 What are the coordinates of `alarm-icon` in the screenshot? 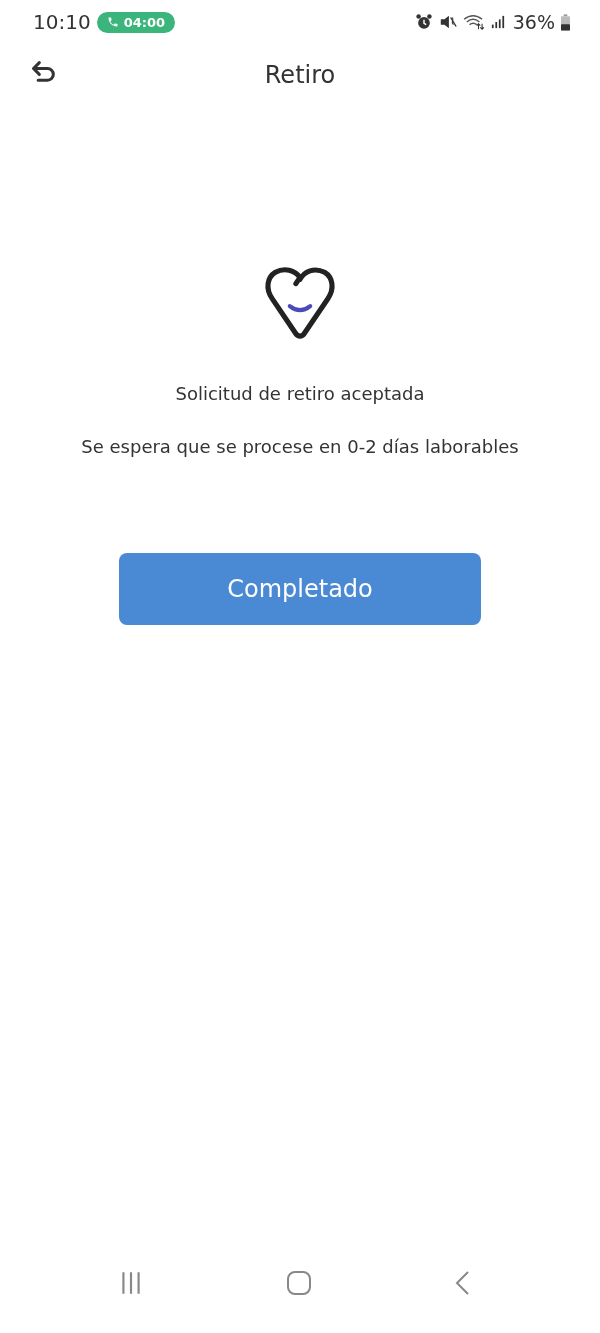 It's located at (423, 22).